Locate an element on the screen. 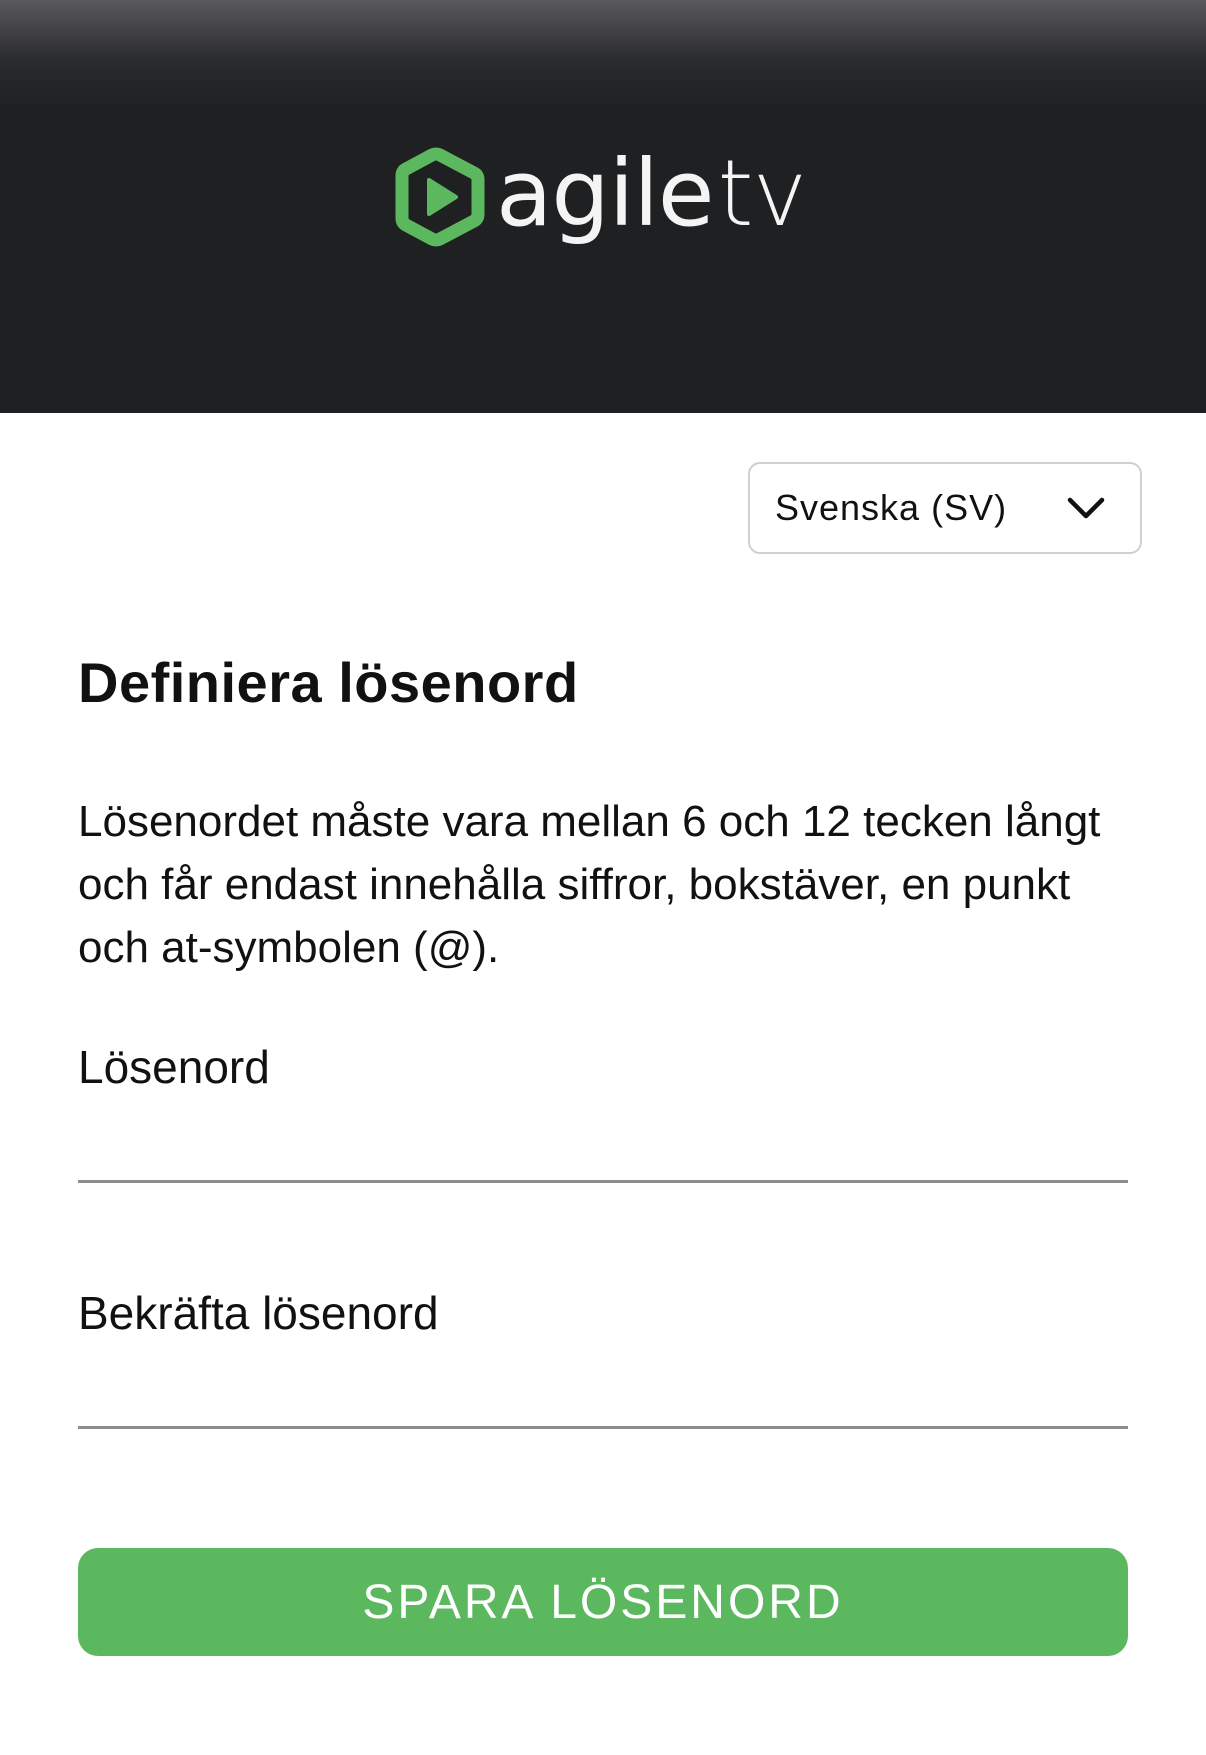 This screenshot has height=1755, width=1206. logo-wordmark-agile: agile is located at coordinates (605, 193).